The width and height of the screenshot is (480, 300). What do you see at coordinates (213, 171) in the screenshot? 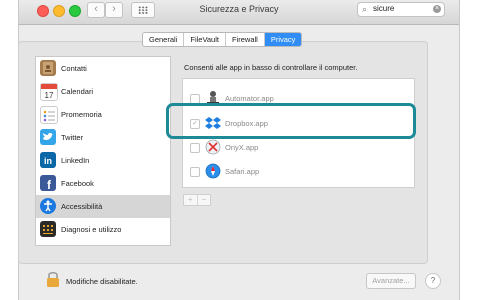
I see `safari-icon` at bounding box center [213, 171].